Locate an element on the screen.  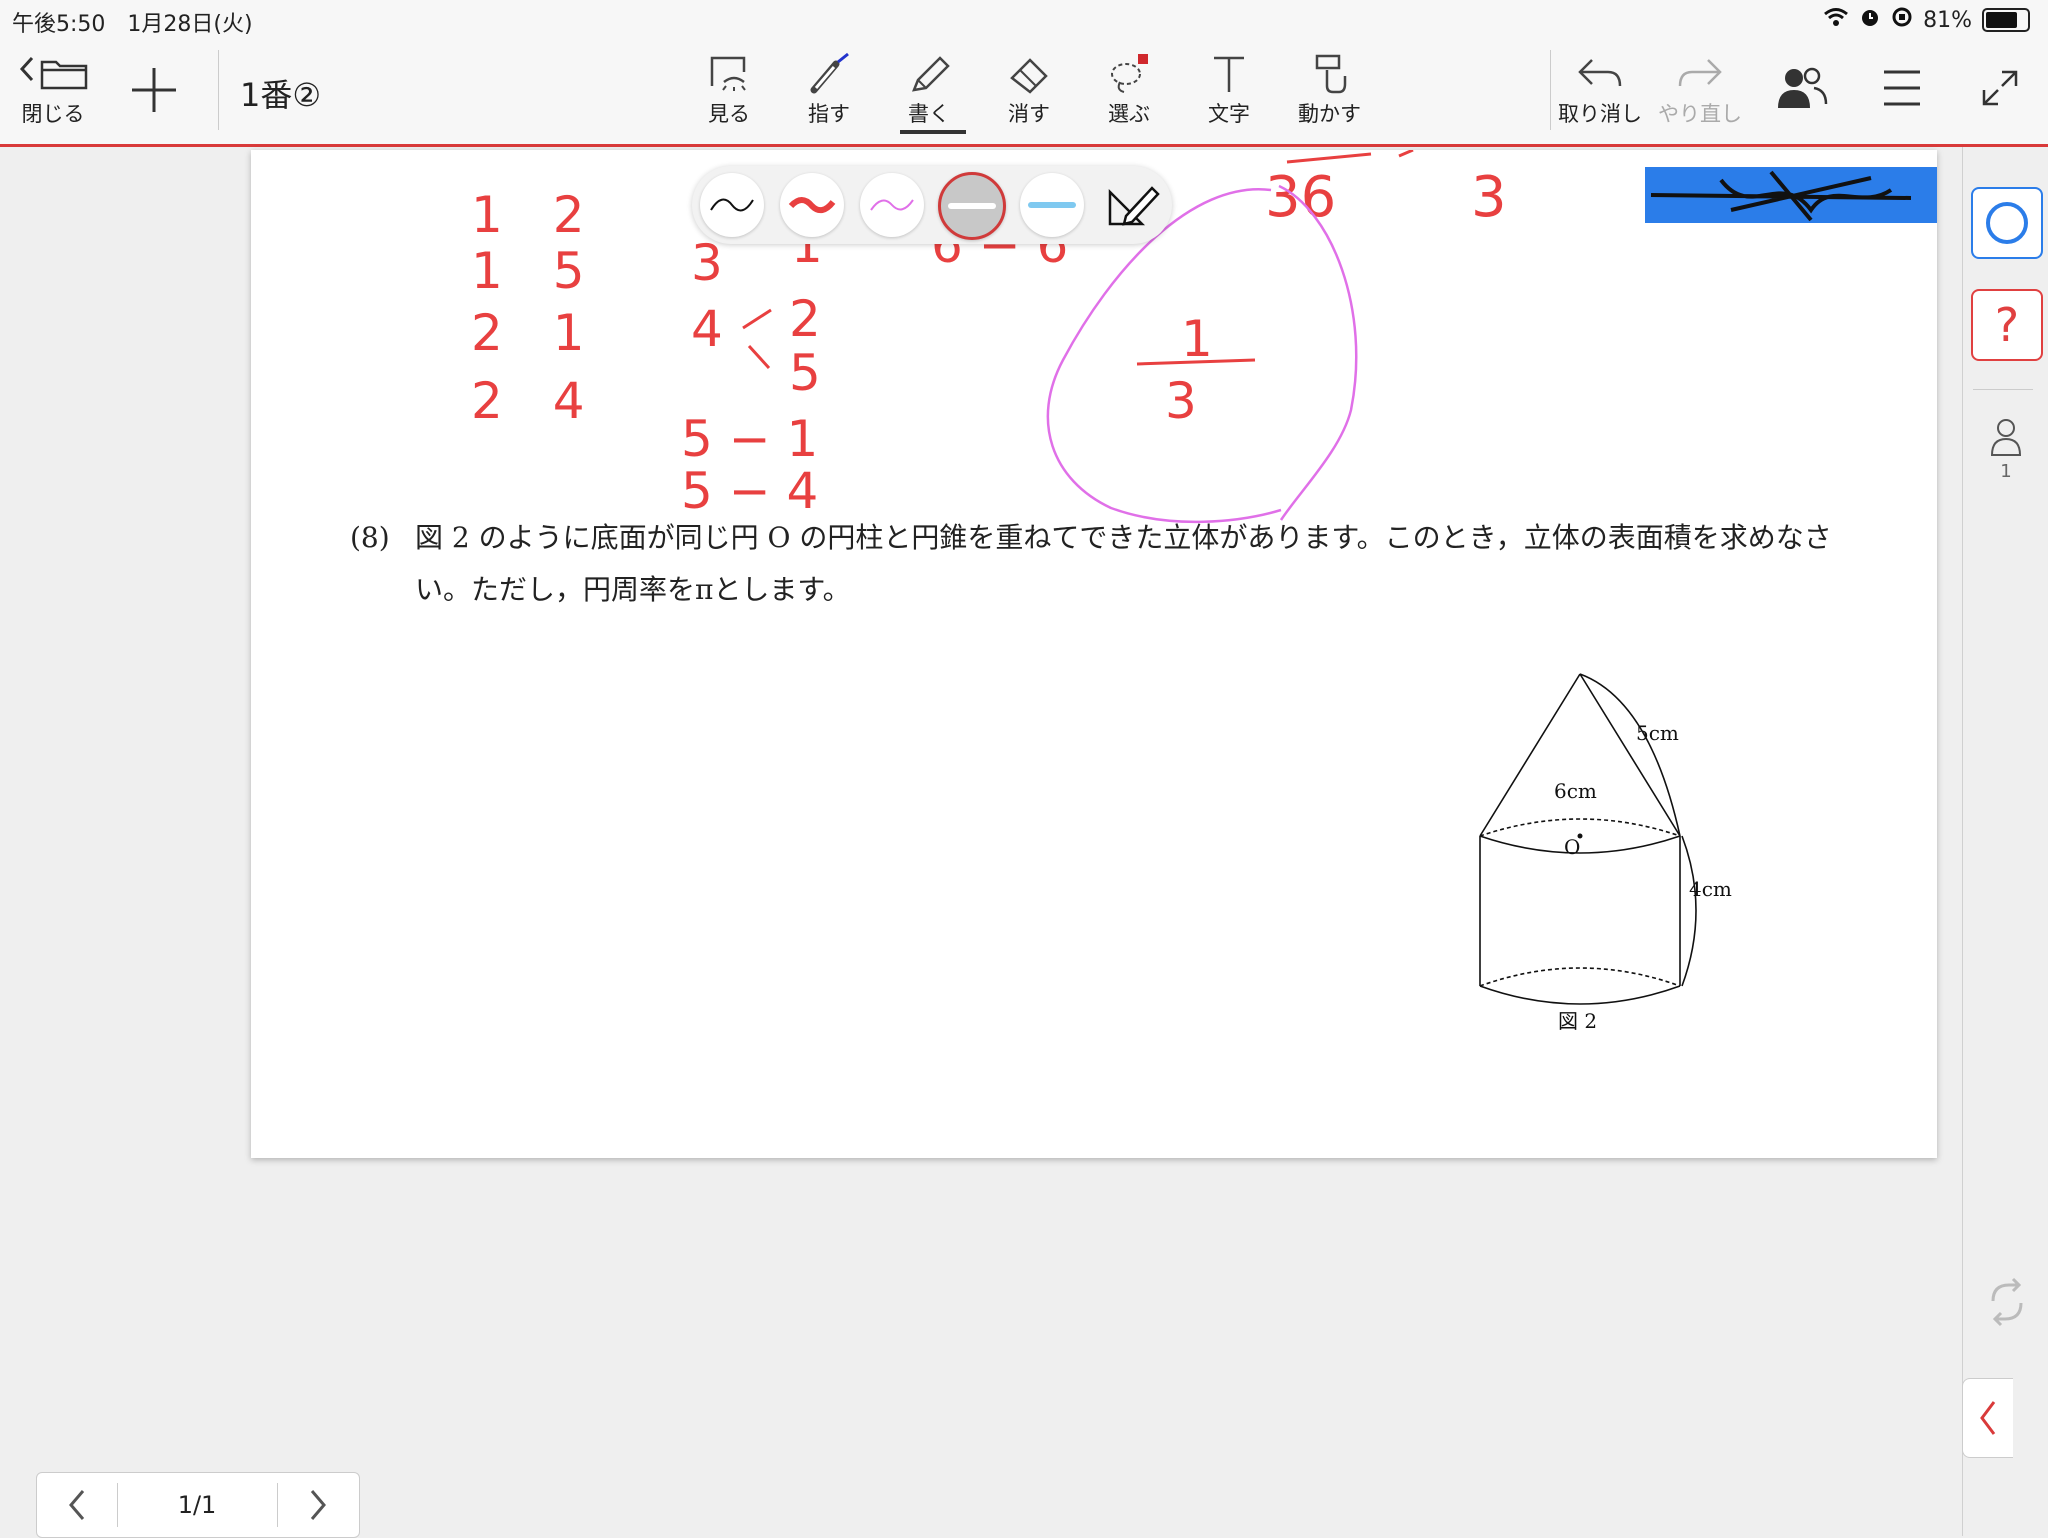
question-number: (8) is located at coordinates (370, 537).